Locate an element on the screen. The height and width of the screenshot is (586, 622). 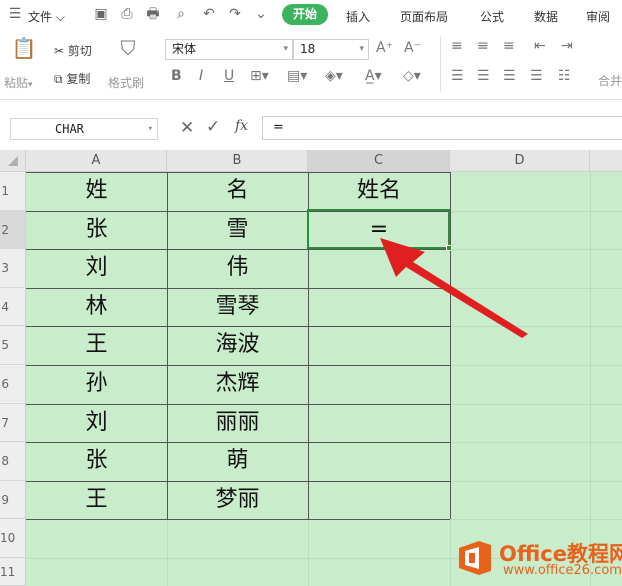
watermark-url: www.office26.com is located at coordinates (562, 570).